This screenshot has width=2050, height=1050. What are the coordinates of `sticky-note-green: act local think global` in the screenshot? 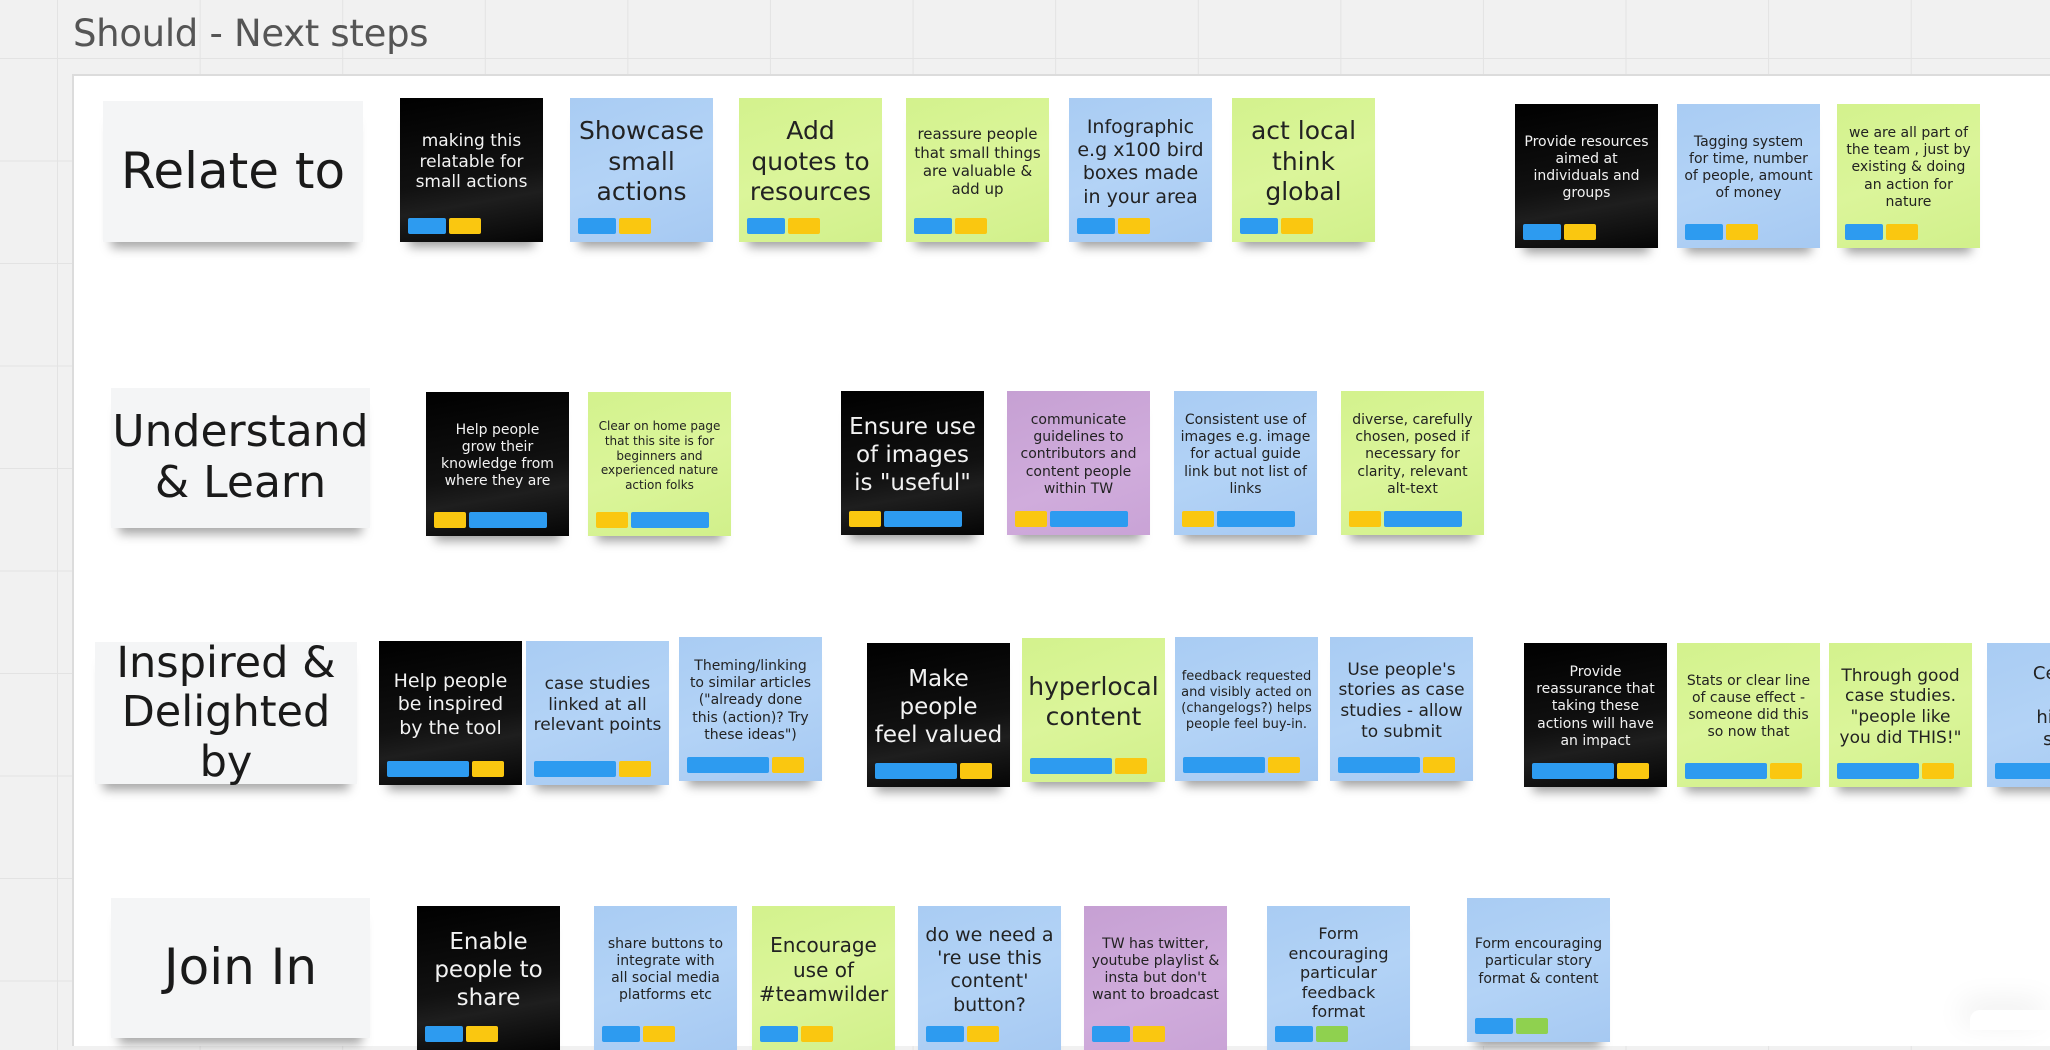 It's located at (1303, 170).